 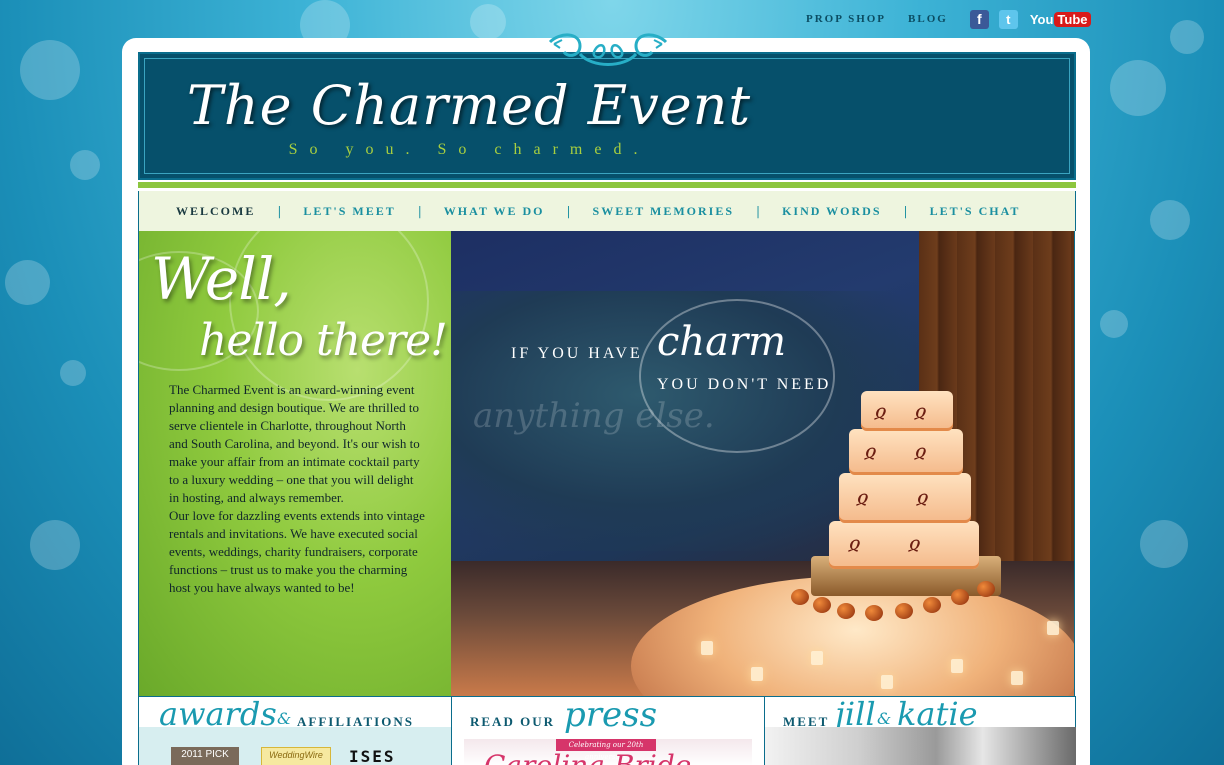 What do you see at coordinates (611, 715) in the screenshot?
I see `press-heading-script: press` at bounding box center [611, 715].